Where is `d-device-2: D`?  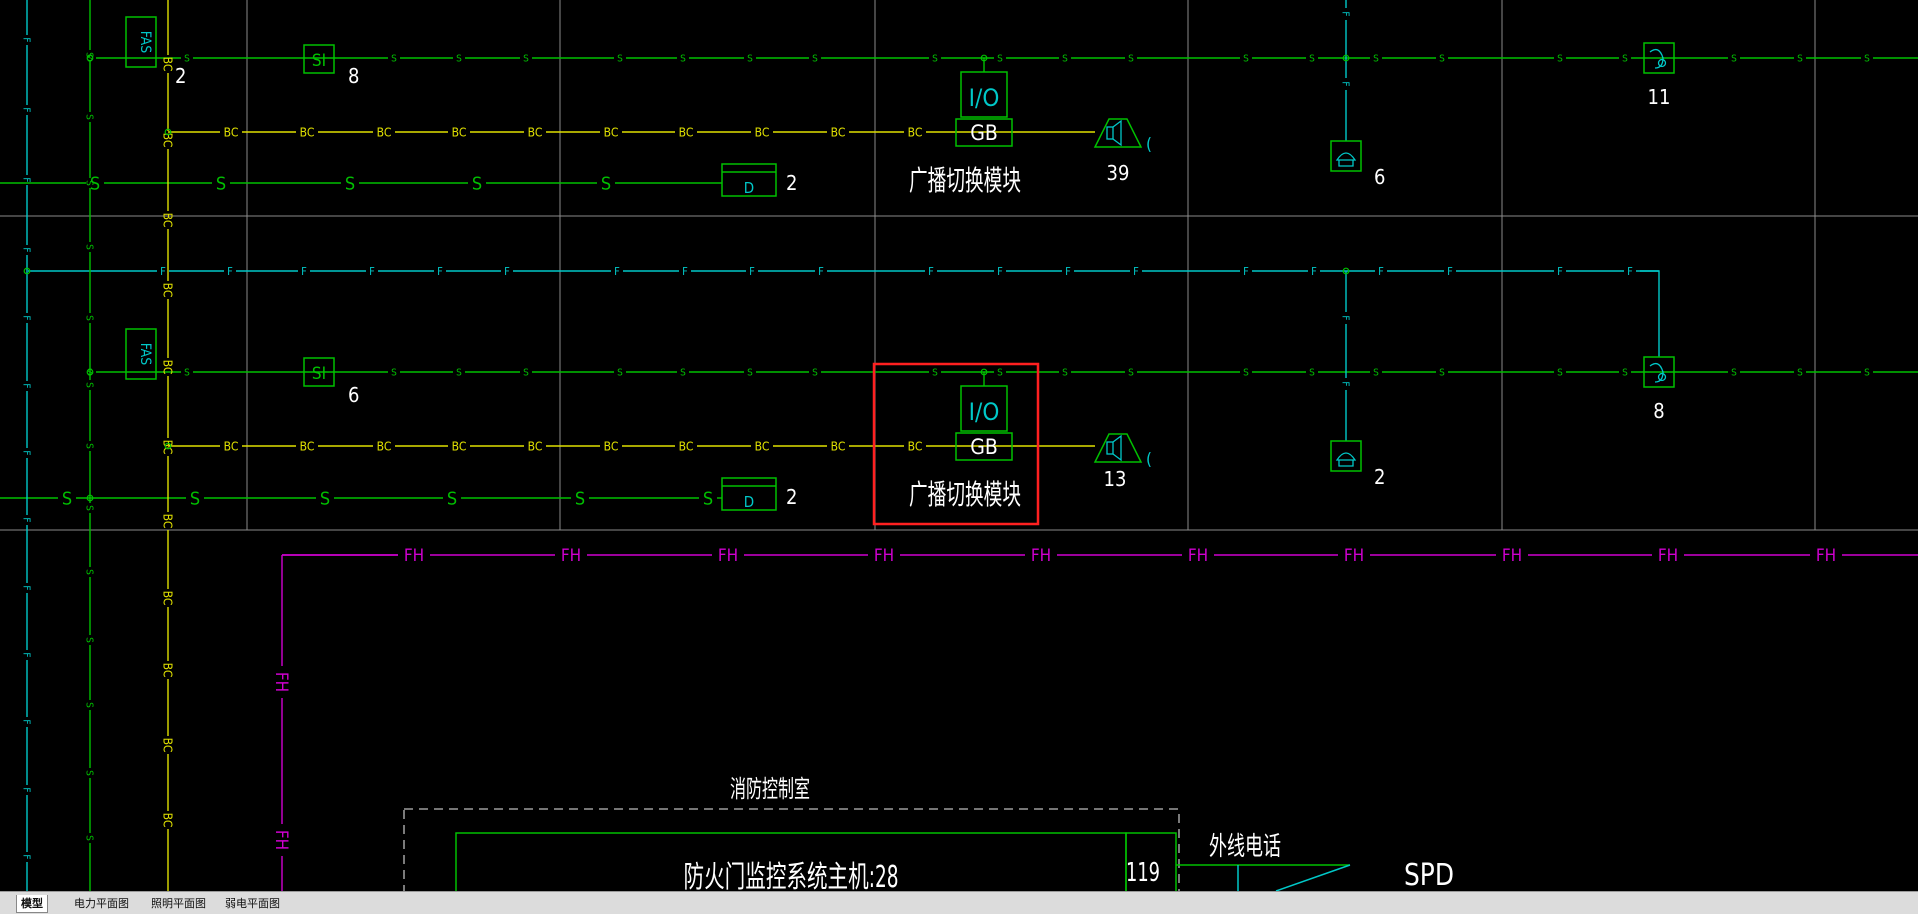 d-device-2: D is located at coordinates (749, 494).